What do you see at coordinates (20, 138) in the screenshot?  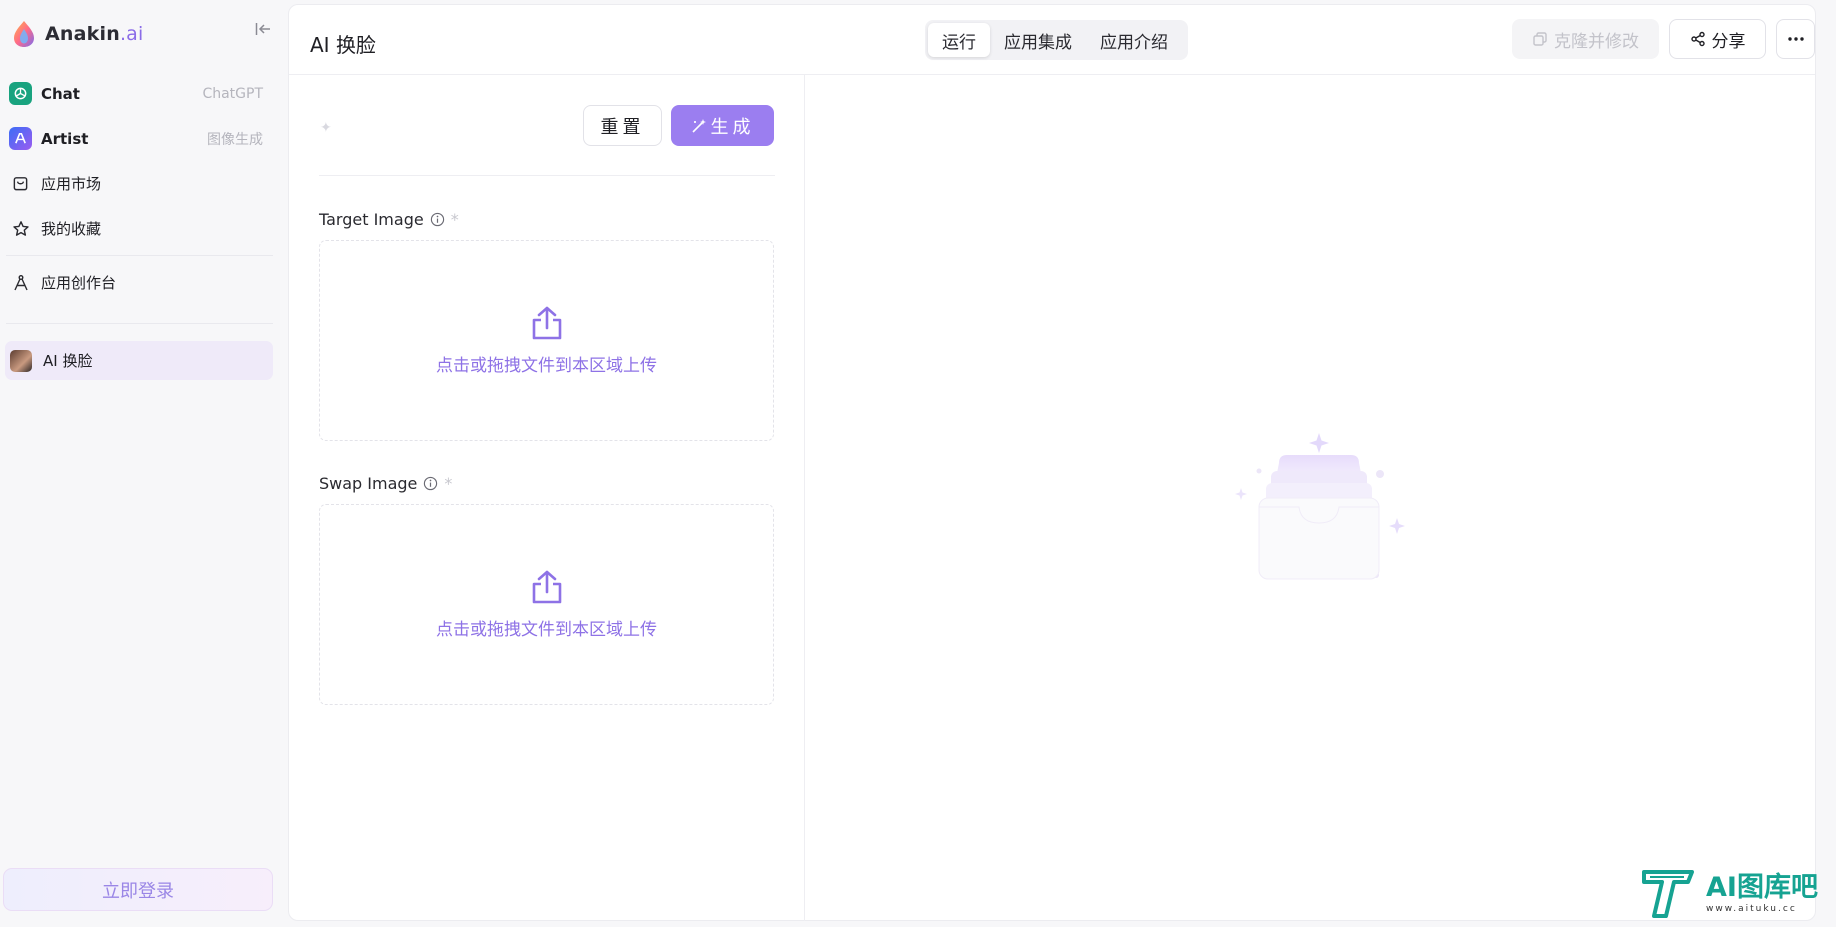 I see `artist-icon` at bounding box center [20, 138].